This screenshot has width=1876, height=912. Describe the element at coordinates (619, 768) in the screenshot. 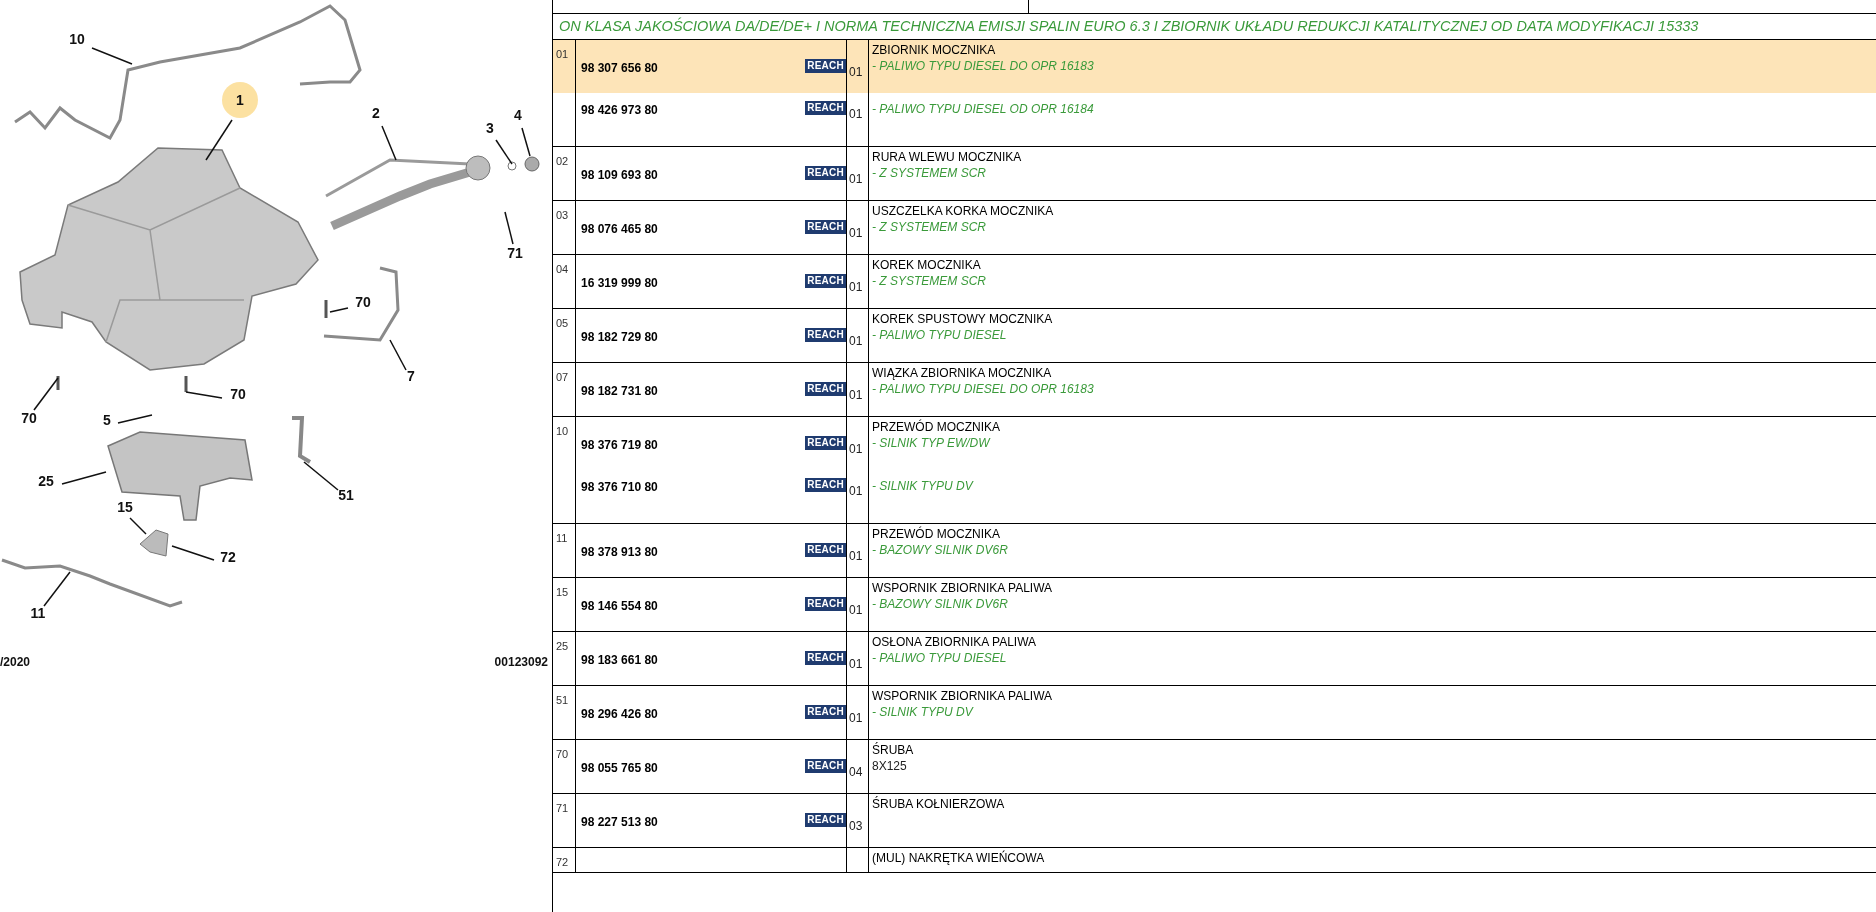

I see `part-number: 98 055 765 80` at that location.